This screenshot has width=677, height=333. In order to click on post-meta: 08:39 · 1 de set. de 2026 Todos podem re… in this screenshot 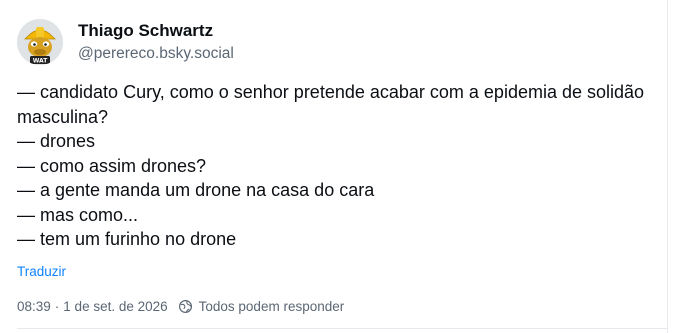, I will do `click(180, 306)`.